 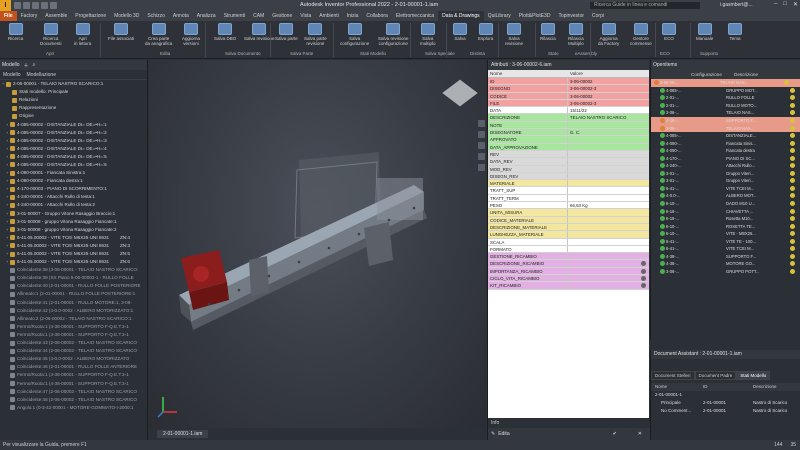 What do you see at coordinates (74, 197) in the screenshot?
I see `tree-item: +4-240-00001 - Attacchi Rullo di testa:1` at bounding box center [74, 197].